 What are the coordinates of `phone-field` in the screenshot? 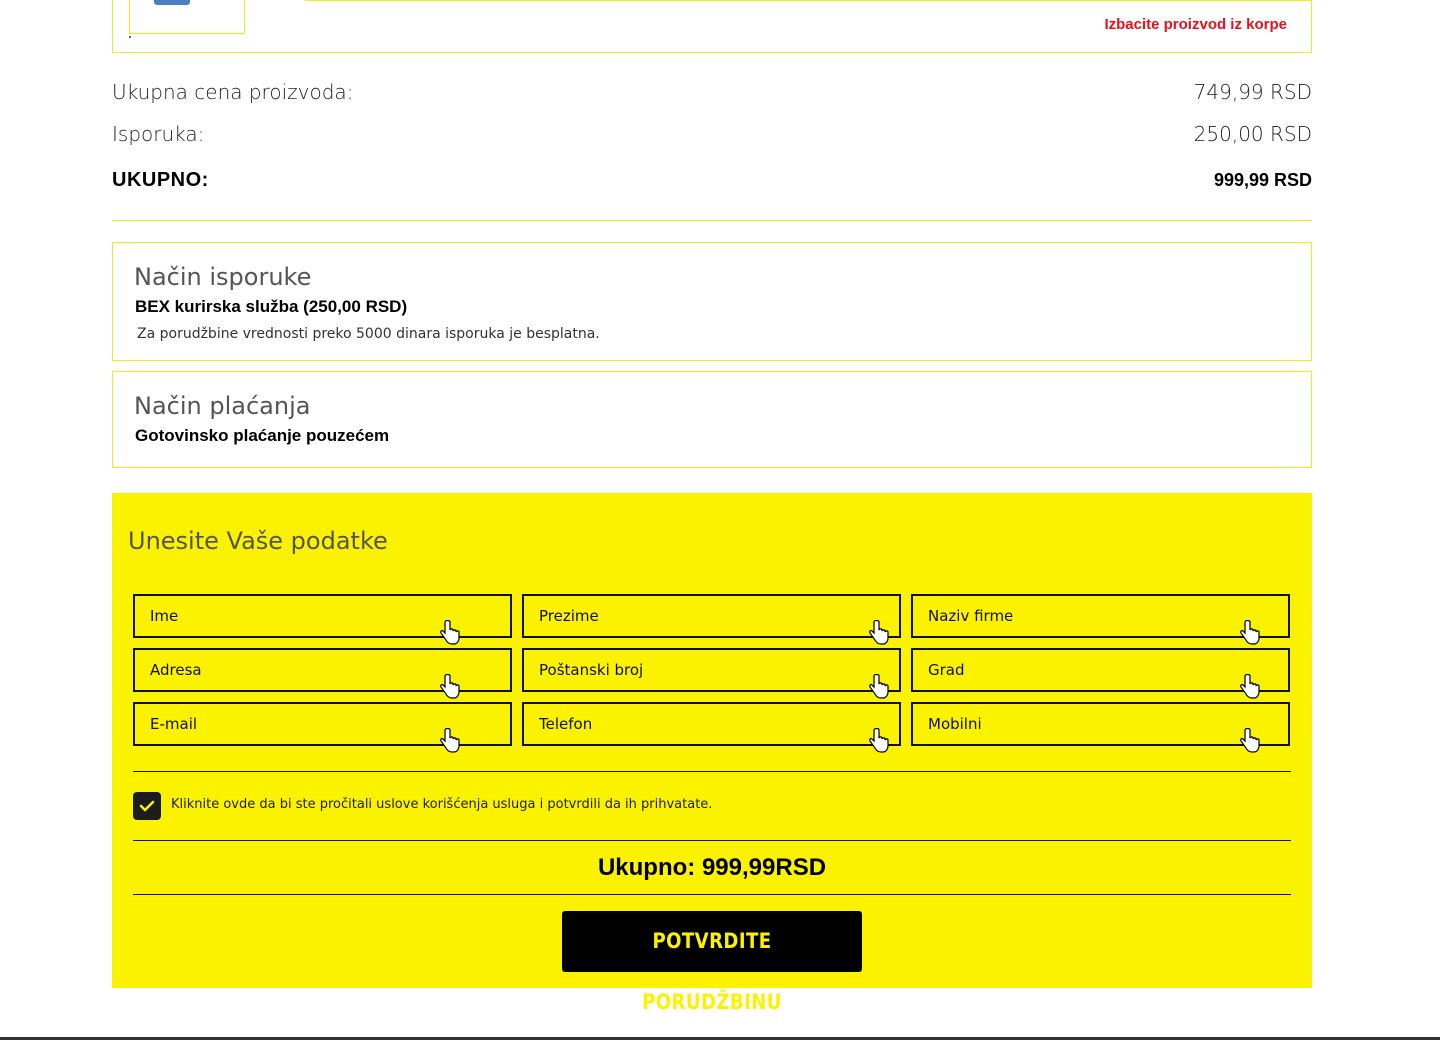 It's located at (711, 727).